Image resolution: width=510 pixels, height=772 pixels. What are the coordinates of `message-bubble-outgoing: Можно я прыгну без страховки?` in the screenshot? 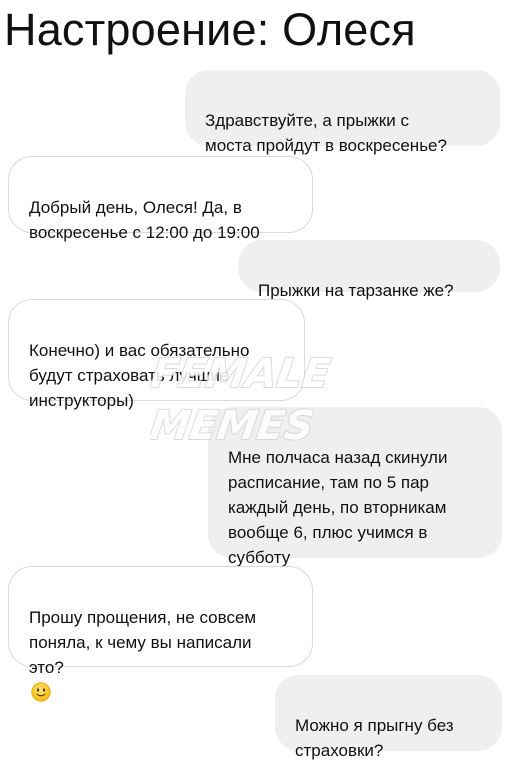 It's located at (388, 717).